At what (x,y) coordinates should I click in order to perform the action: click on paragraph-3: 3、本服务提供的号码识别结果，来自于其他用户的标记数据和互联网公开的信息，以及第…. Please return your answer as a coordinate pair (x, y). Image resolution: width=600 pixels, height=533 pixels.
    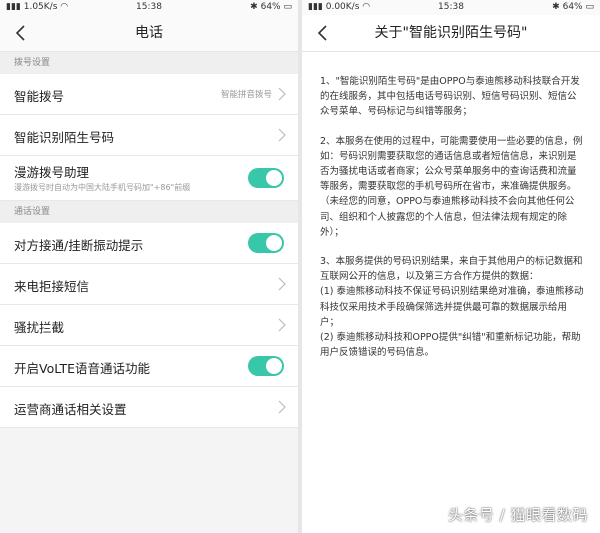
    Looking at the image, I should click on (452, 307).